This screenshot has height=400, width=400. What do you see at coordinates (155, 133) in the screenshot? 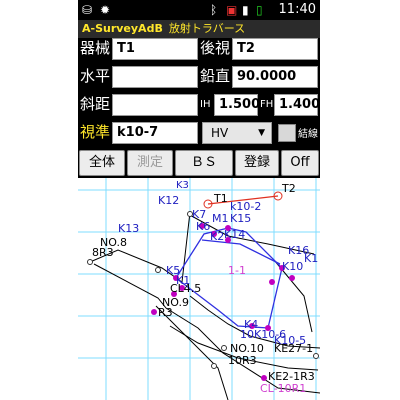
I see `sight-field: k10-7` at bounding box center [155, 133].